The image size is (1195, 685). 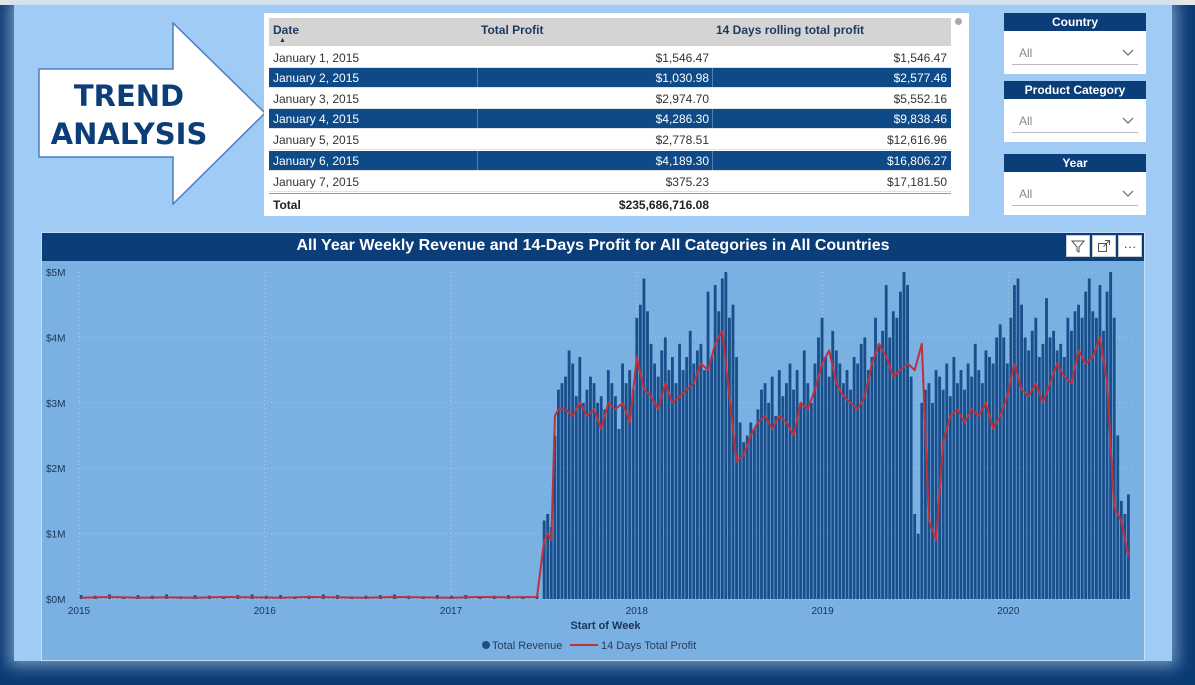 What do you see at coordinates (55, 600) in the screenshot?
I see `y-tick-label: $0M` at bounding box center [55, 600].